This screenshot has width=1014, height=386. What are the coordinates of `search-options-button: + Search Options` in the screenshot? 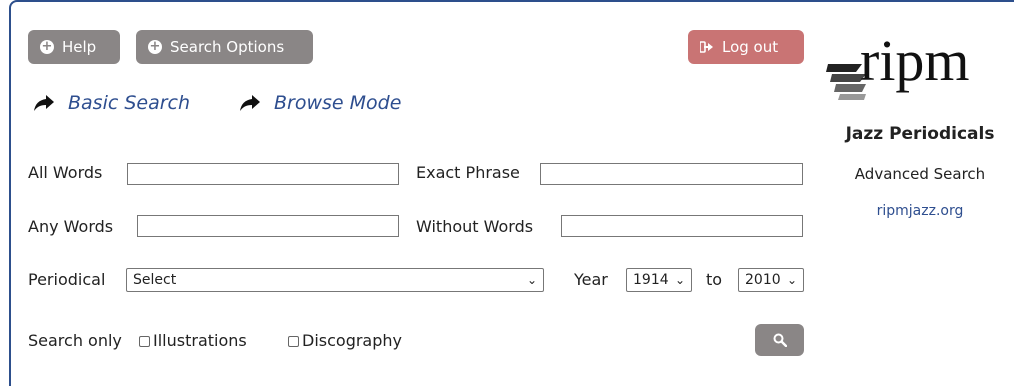 It's located at (224, 47).